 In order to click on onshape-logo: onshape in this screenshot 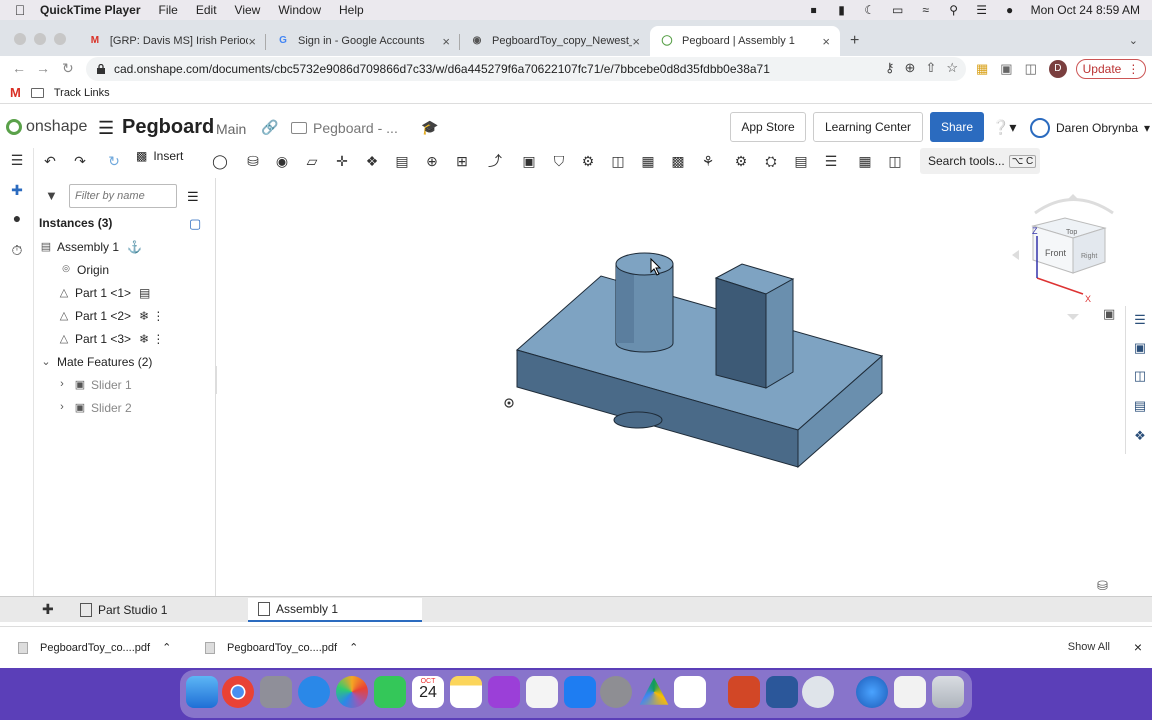, I will do `click(46, 127)`.